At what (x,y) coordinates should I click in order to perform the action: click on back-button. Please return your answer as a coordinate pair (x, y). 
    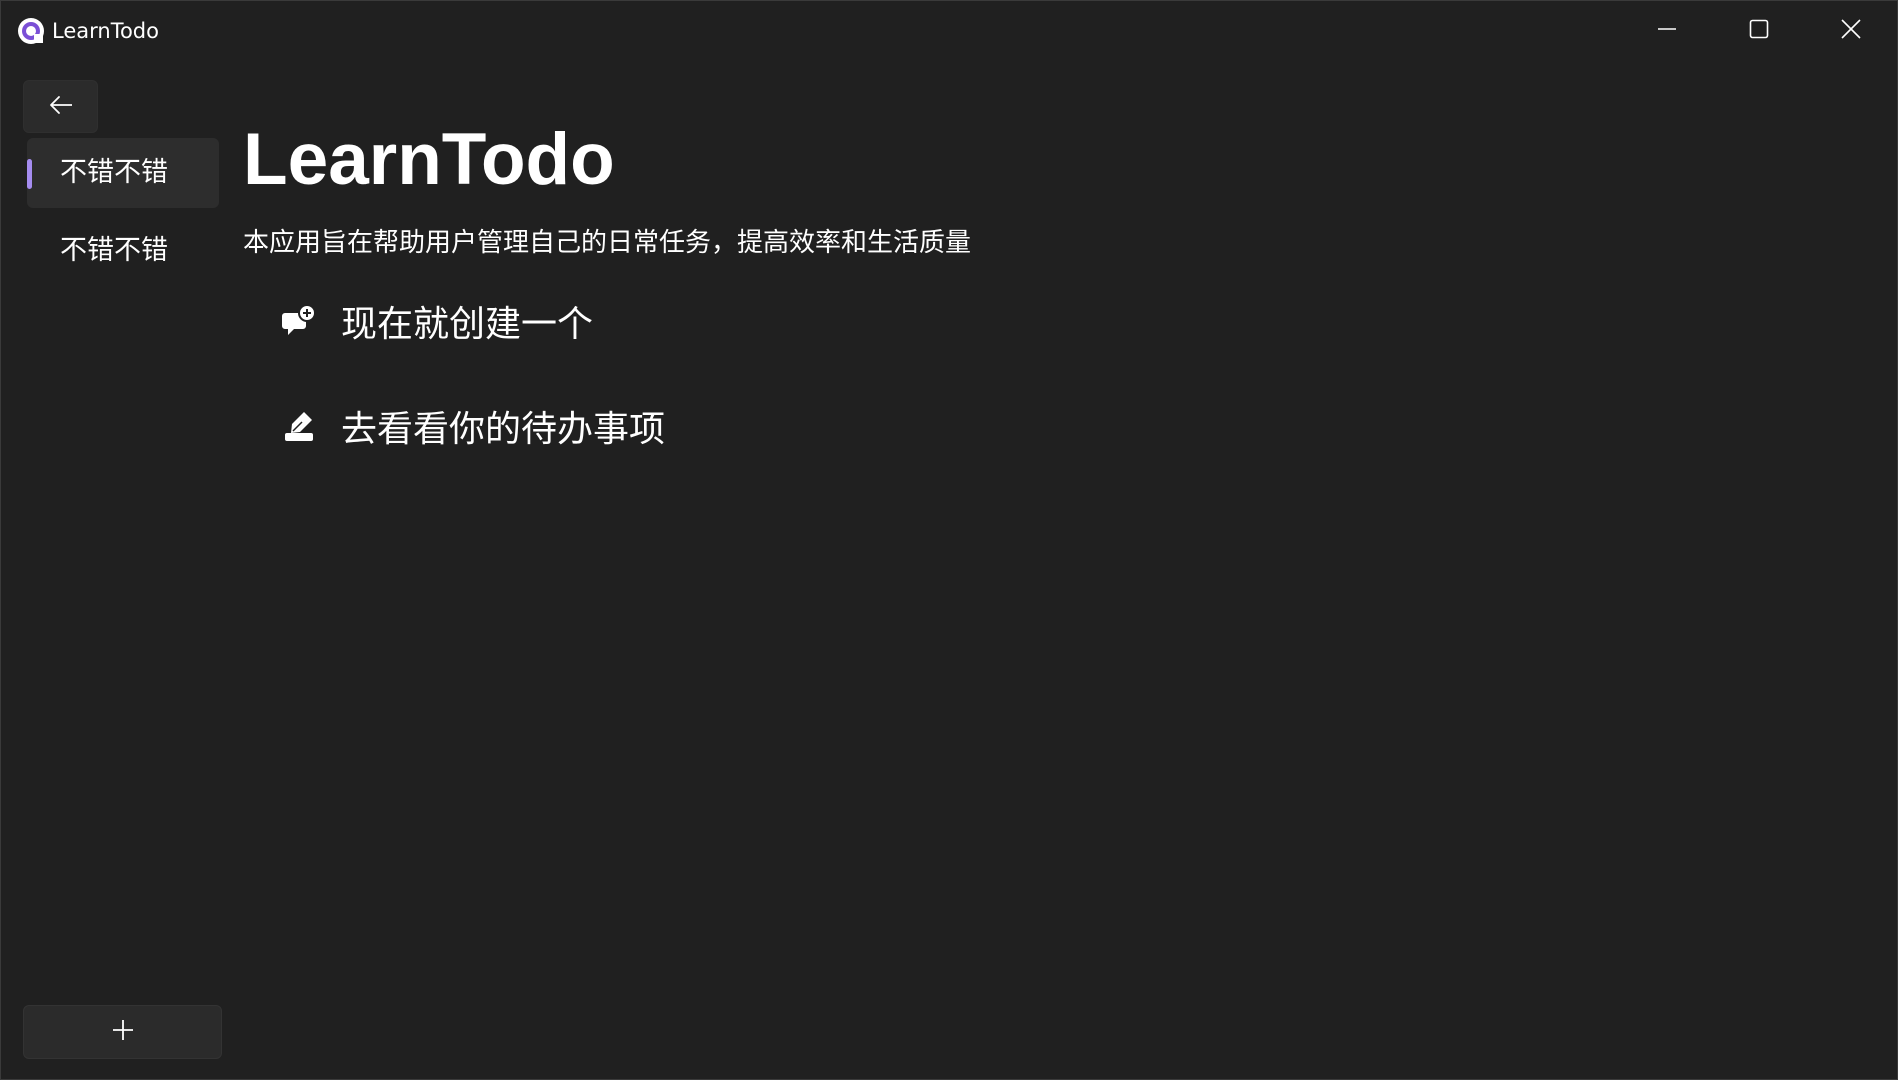
    Looking at the image, I should click on (60, 106).